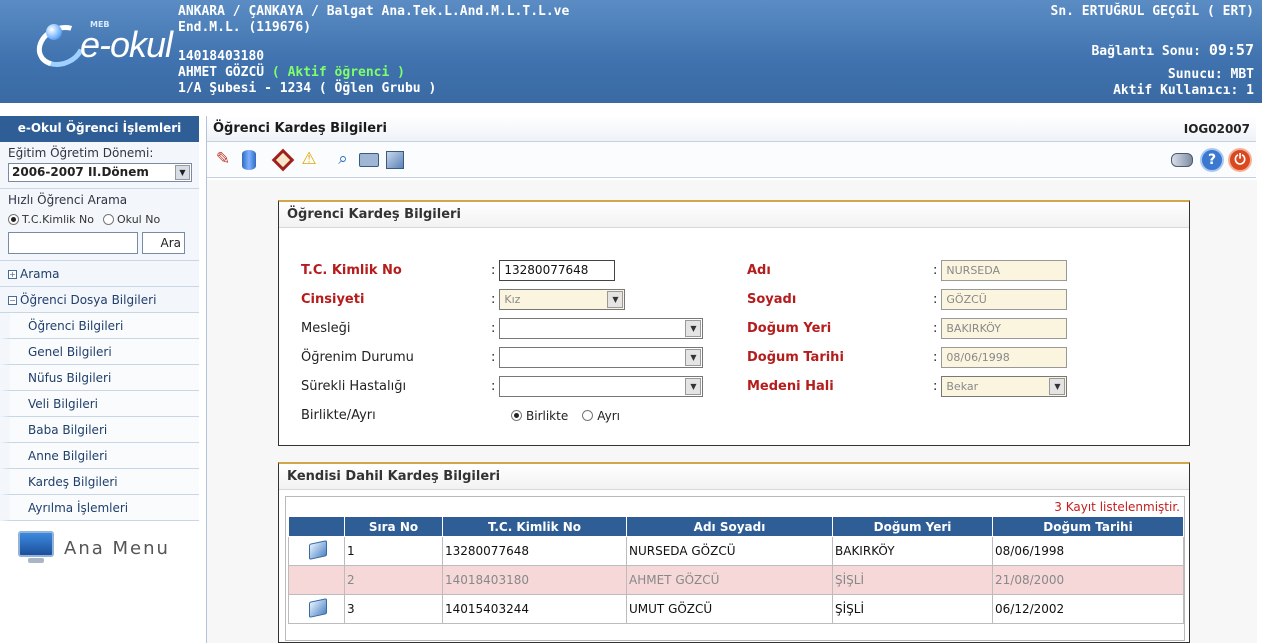 The width and height of the screenshot is (1262, 643). Describe the element at coordinates (283, 160) in the screenshot. I see `delete-icon` at that location.